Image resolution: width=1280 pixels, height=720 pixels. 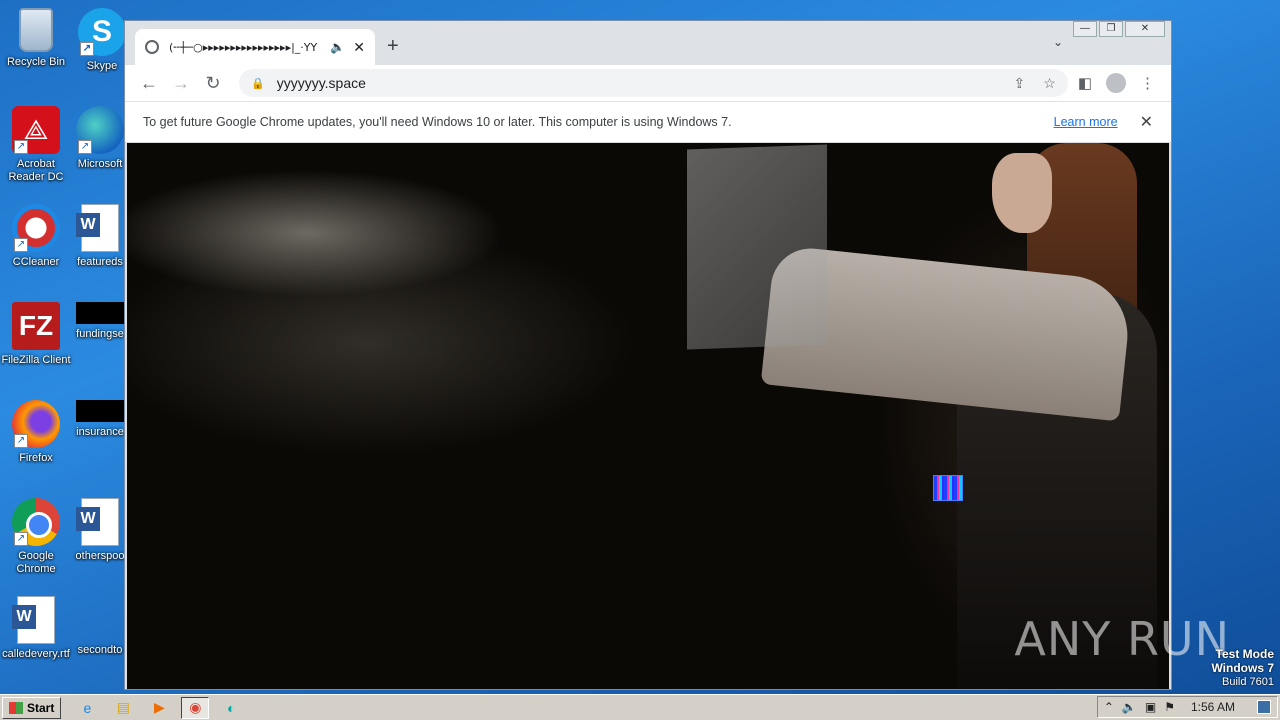 I want to click on desktop-icon-fundingse: fundingse, so click(x=100, y=321).